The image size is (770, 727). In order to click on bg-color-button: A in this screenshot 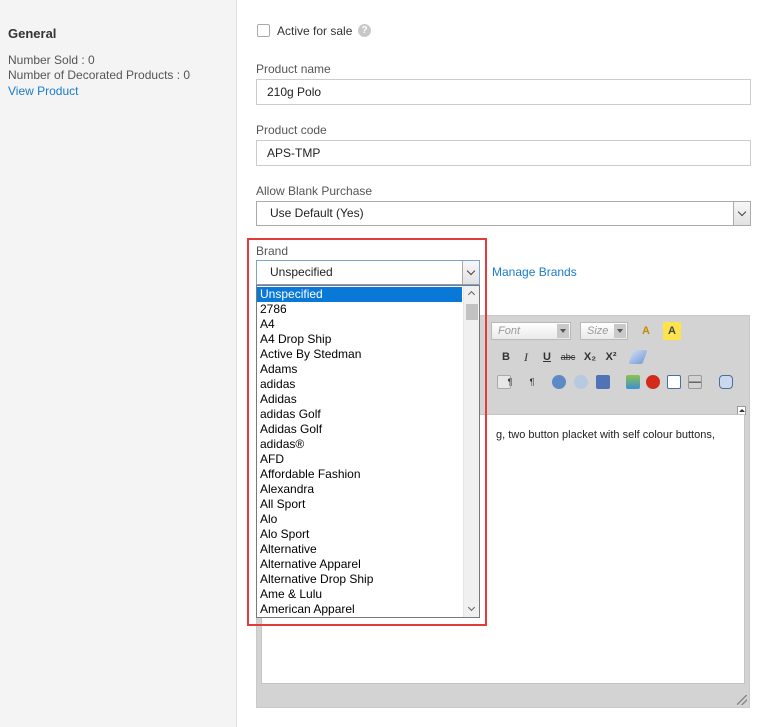, I will do `click(672, 331)`.